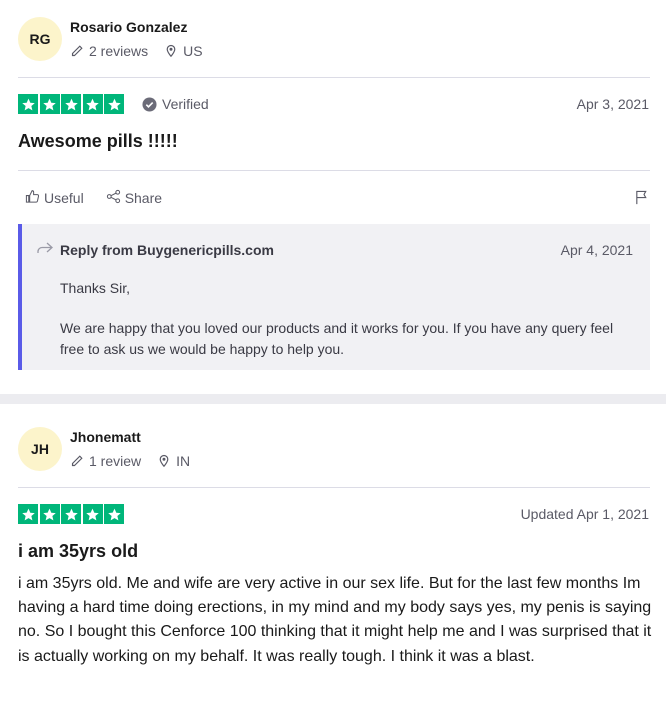 The image size is (666, 704). Describe the element at coordinates (641, 197) in the screenshot. I see `flag-icon` at that location.